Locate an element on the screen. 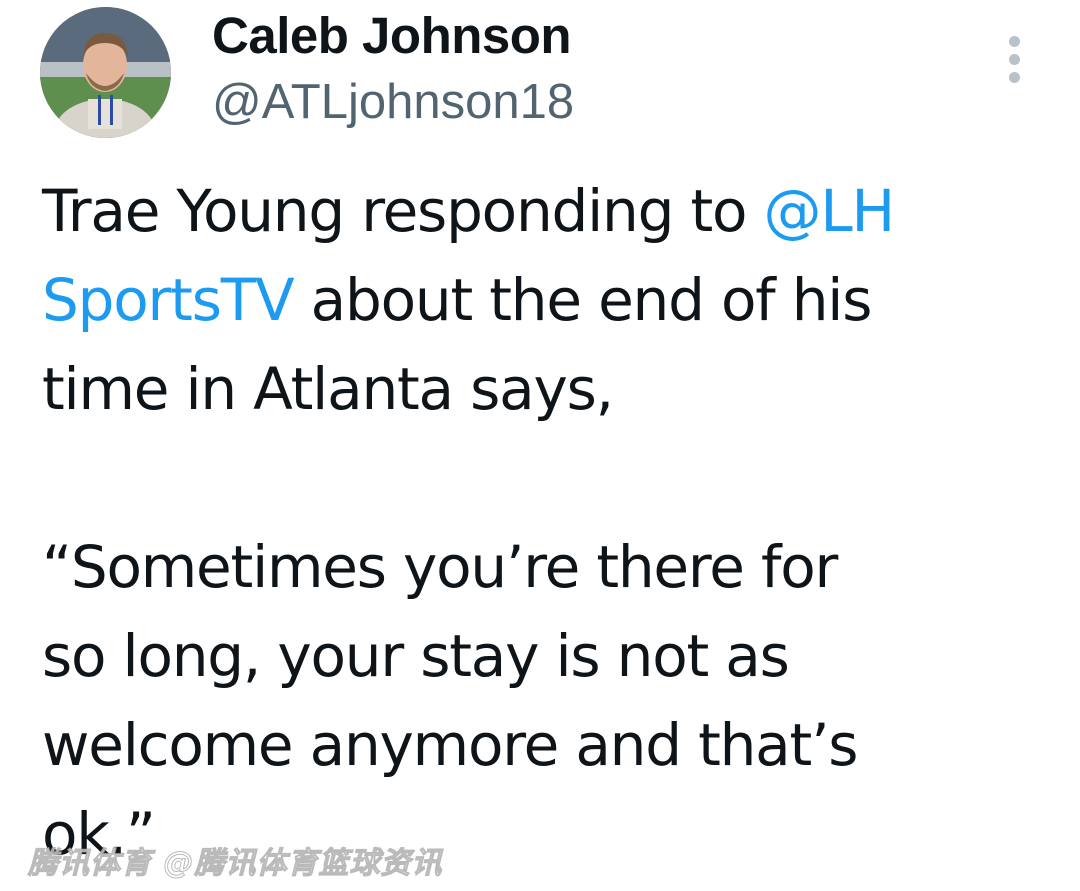 The width and height of the screenshot is (1080, 891). tweet-line-1: Trae Young responding to @LH is located at coordinates (547, 211).